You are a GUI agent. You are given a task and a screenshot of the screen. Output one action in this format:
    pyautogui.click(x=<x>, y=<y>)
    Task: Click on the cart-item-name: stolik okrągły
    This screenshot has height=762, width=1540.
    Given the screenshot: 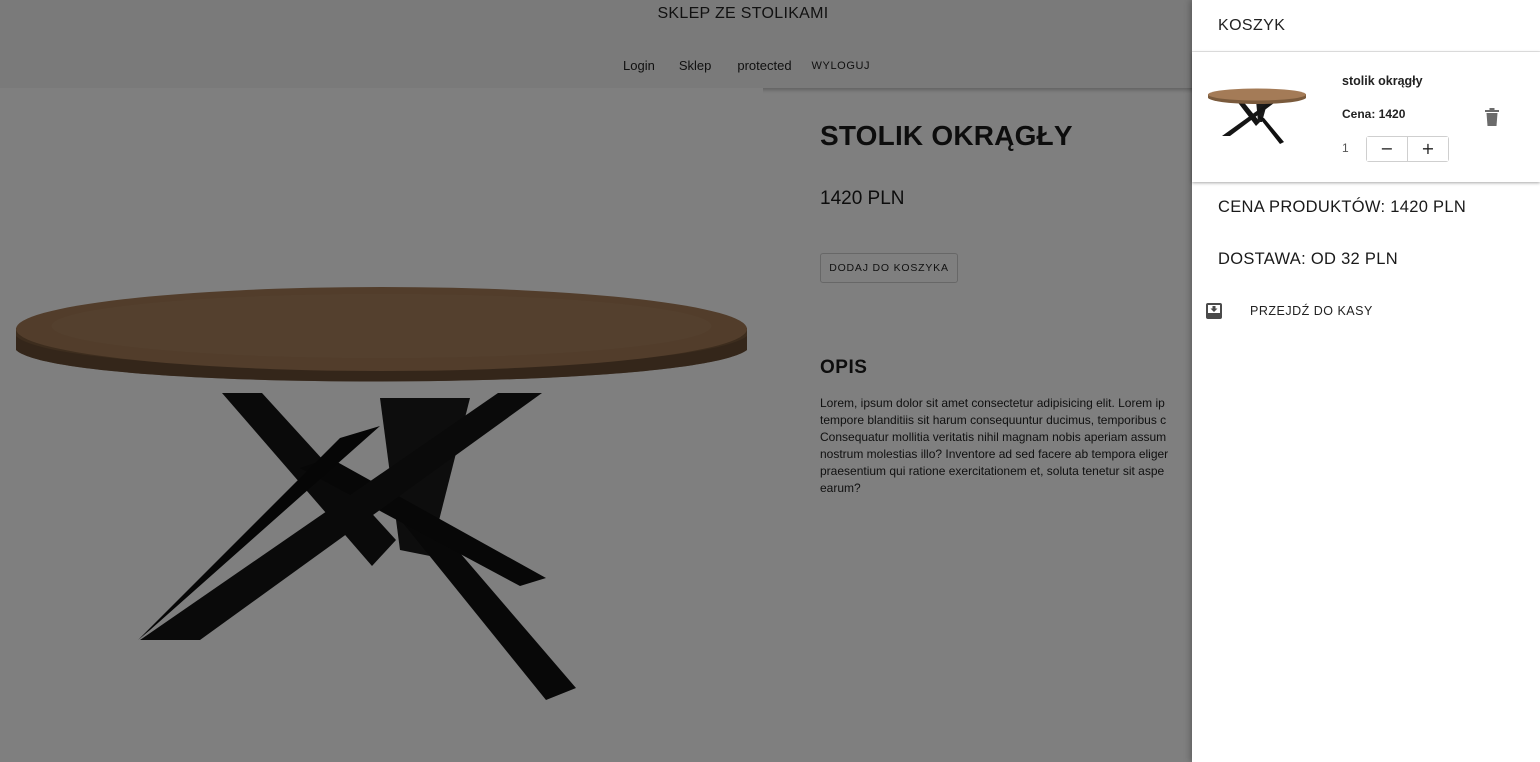 What is the action you would take?
    pyautogui.click(x=1382, y=81)
    